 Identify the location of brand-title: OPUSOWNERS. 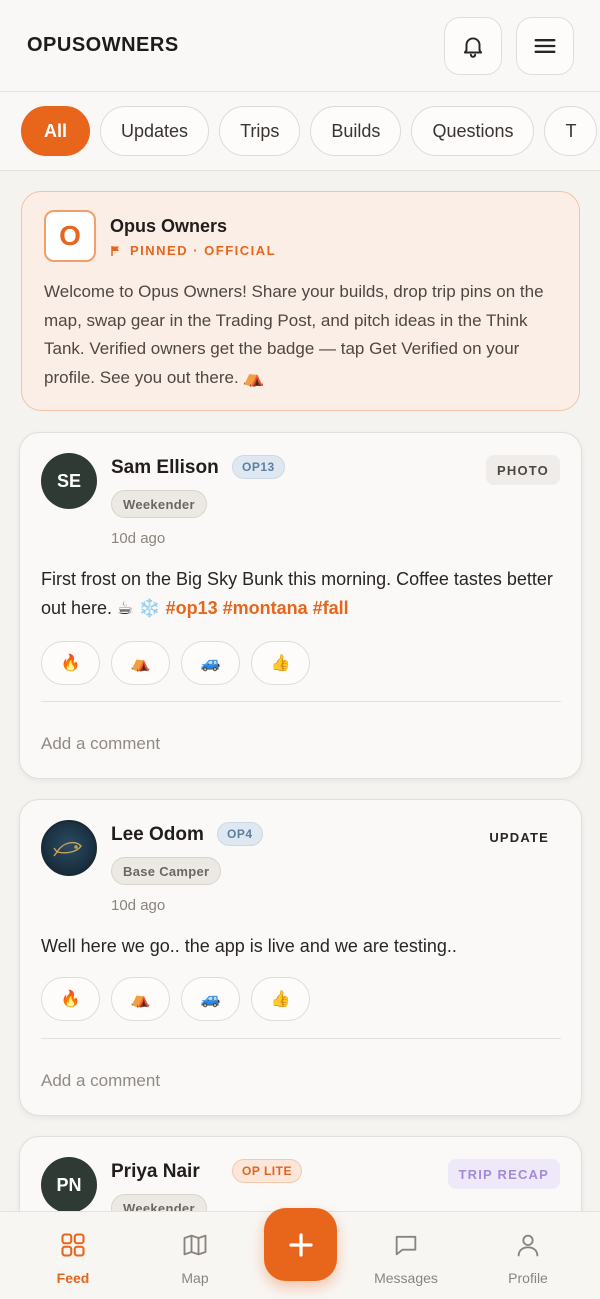
(103, 45).